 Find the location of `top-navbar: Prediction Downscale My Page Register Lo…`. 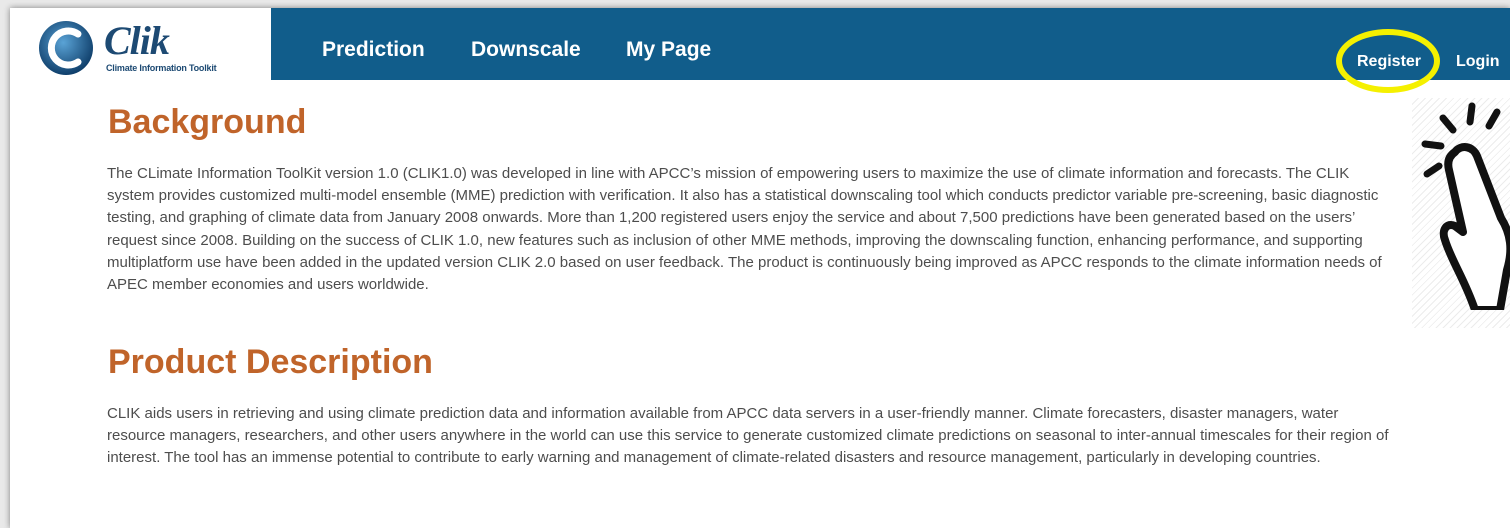

top-navbar: Prediction Downscale My Page Register Lo… is located at coordinates (890, 44).